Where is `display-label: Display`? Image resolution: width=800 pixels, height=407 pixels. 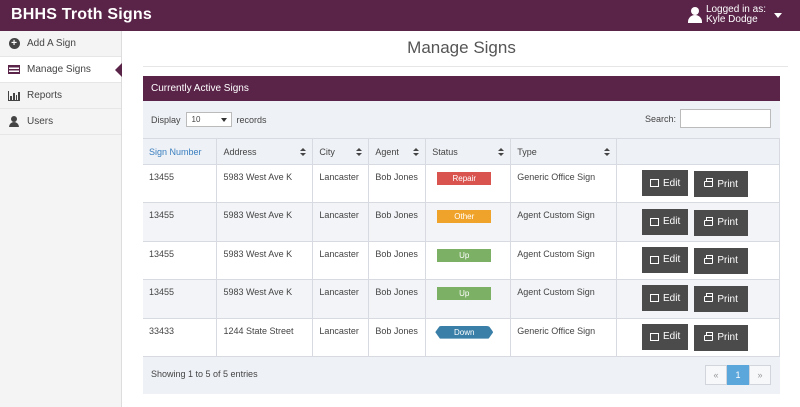 display-label: Display is located at coordinates (166, 119).